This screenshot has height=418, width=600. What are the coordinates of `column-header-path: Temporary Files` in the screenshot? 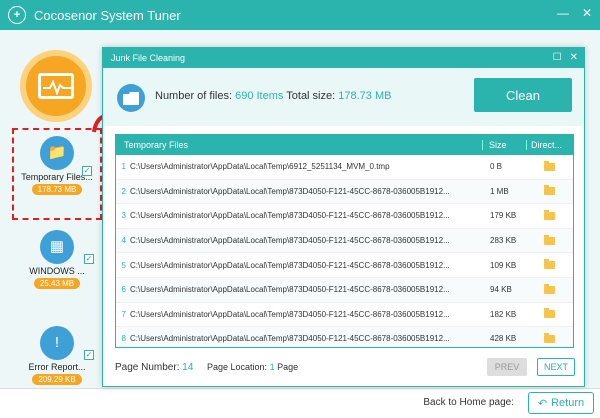 It's located at (299, 145).